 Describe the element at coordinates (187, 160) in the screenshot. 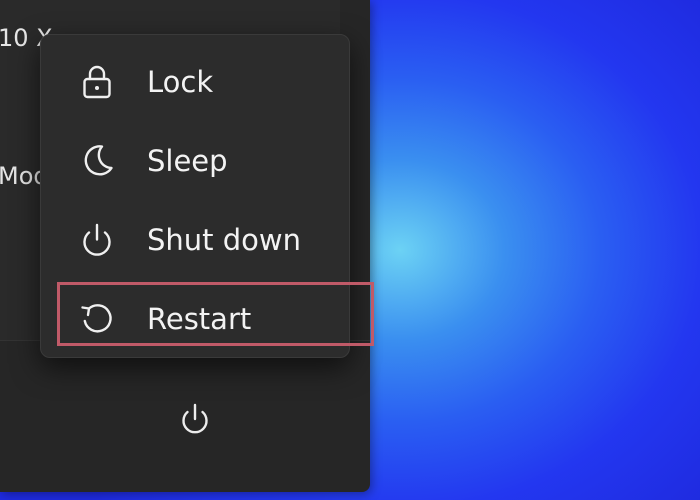

I see `menu-item-label: Sleep` at that location.